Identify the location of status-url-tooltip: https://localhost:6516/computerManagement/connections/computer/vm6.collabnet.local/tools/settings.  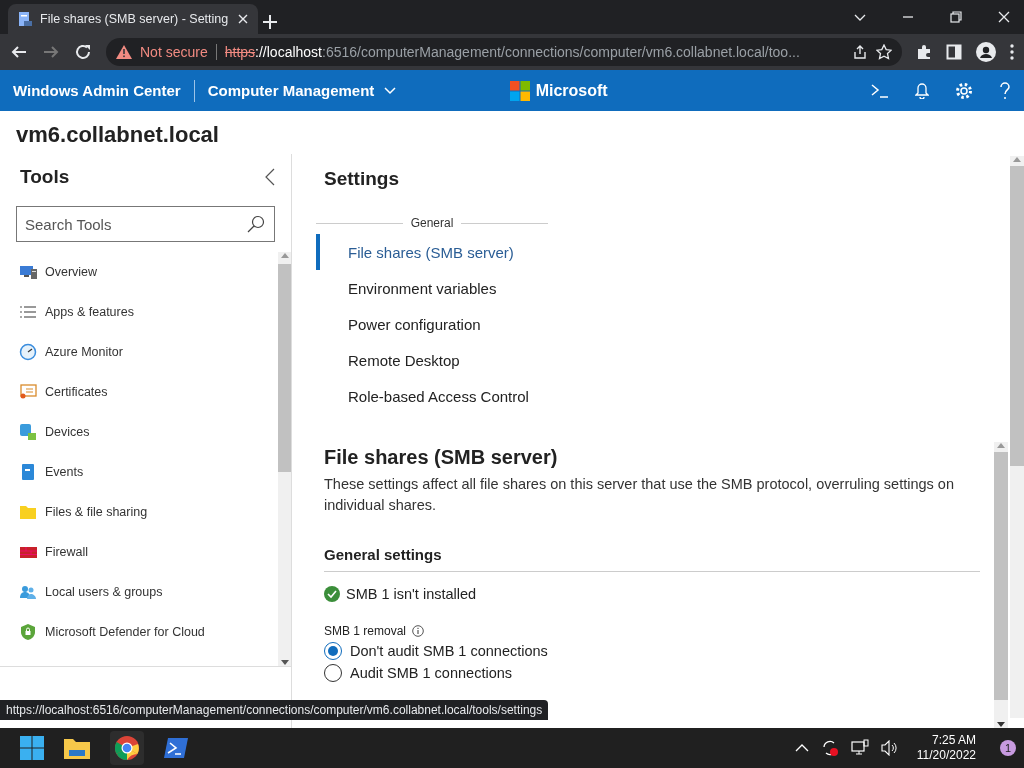
(274, 710).